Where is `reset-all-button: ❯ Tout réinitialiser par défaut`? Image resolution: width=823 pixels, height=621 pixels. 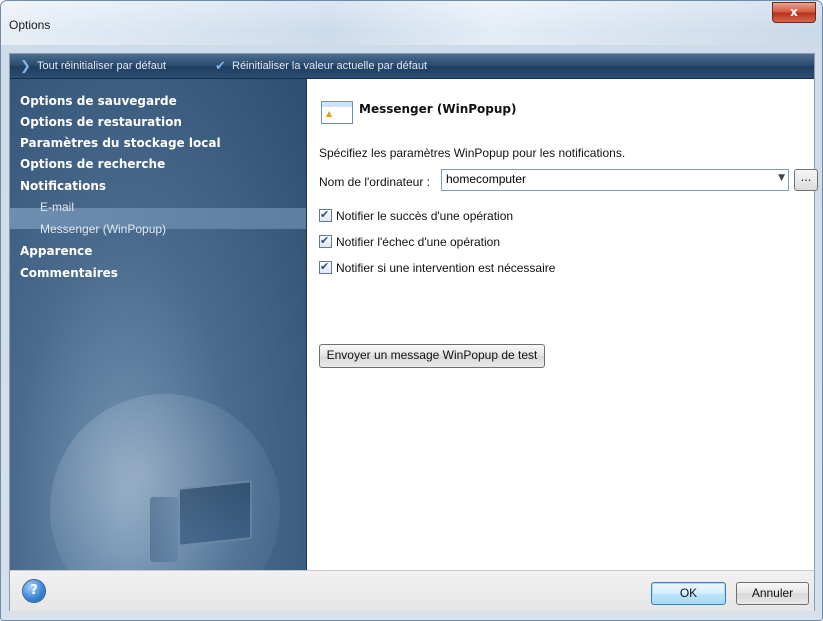
reset-all-button: ❯ Tout réinitialiser par défaut is located at coordinates (93, 66).